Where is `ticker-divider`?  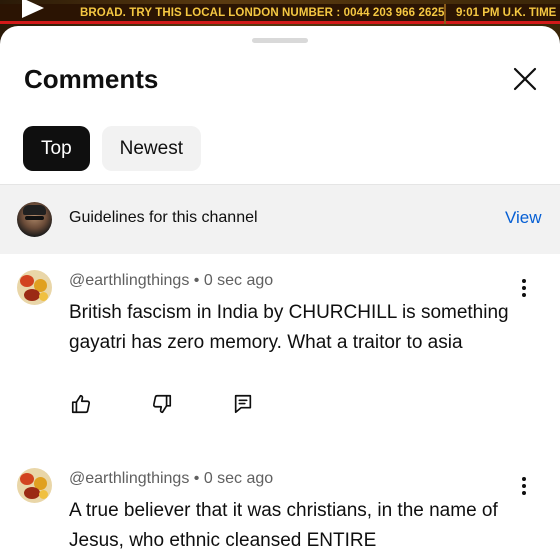 ticker-divider is located at coordinates (445, 14).